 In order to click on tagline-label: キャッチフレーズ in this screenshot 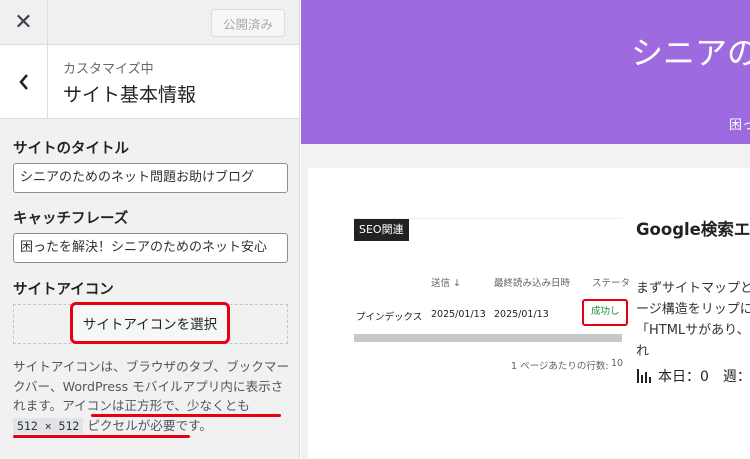, I will do `click(71, 219)`.